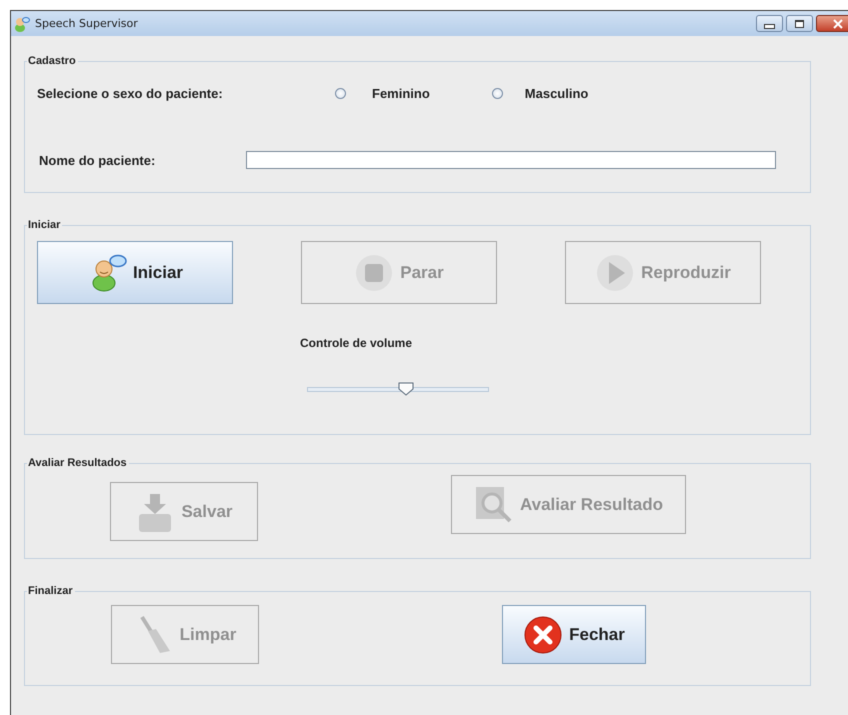 The image size is (848, 715). What do you see at coordinates (374, 272) in the screenshot?
I see `stop-icon` at bounding box center [374, 272].